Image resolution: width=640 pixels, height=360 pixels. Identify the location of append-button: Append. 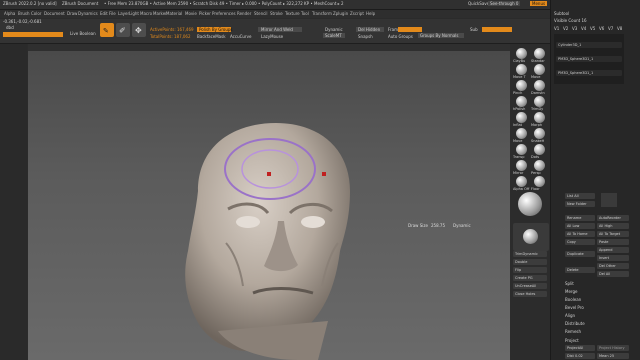
(613, 250).